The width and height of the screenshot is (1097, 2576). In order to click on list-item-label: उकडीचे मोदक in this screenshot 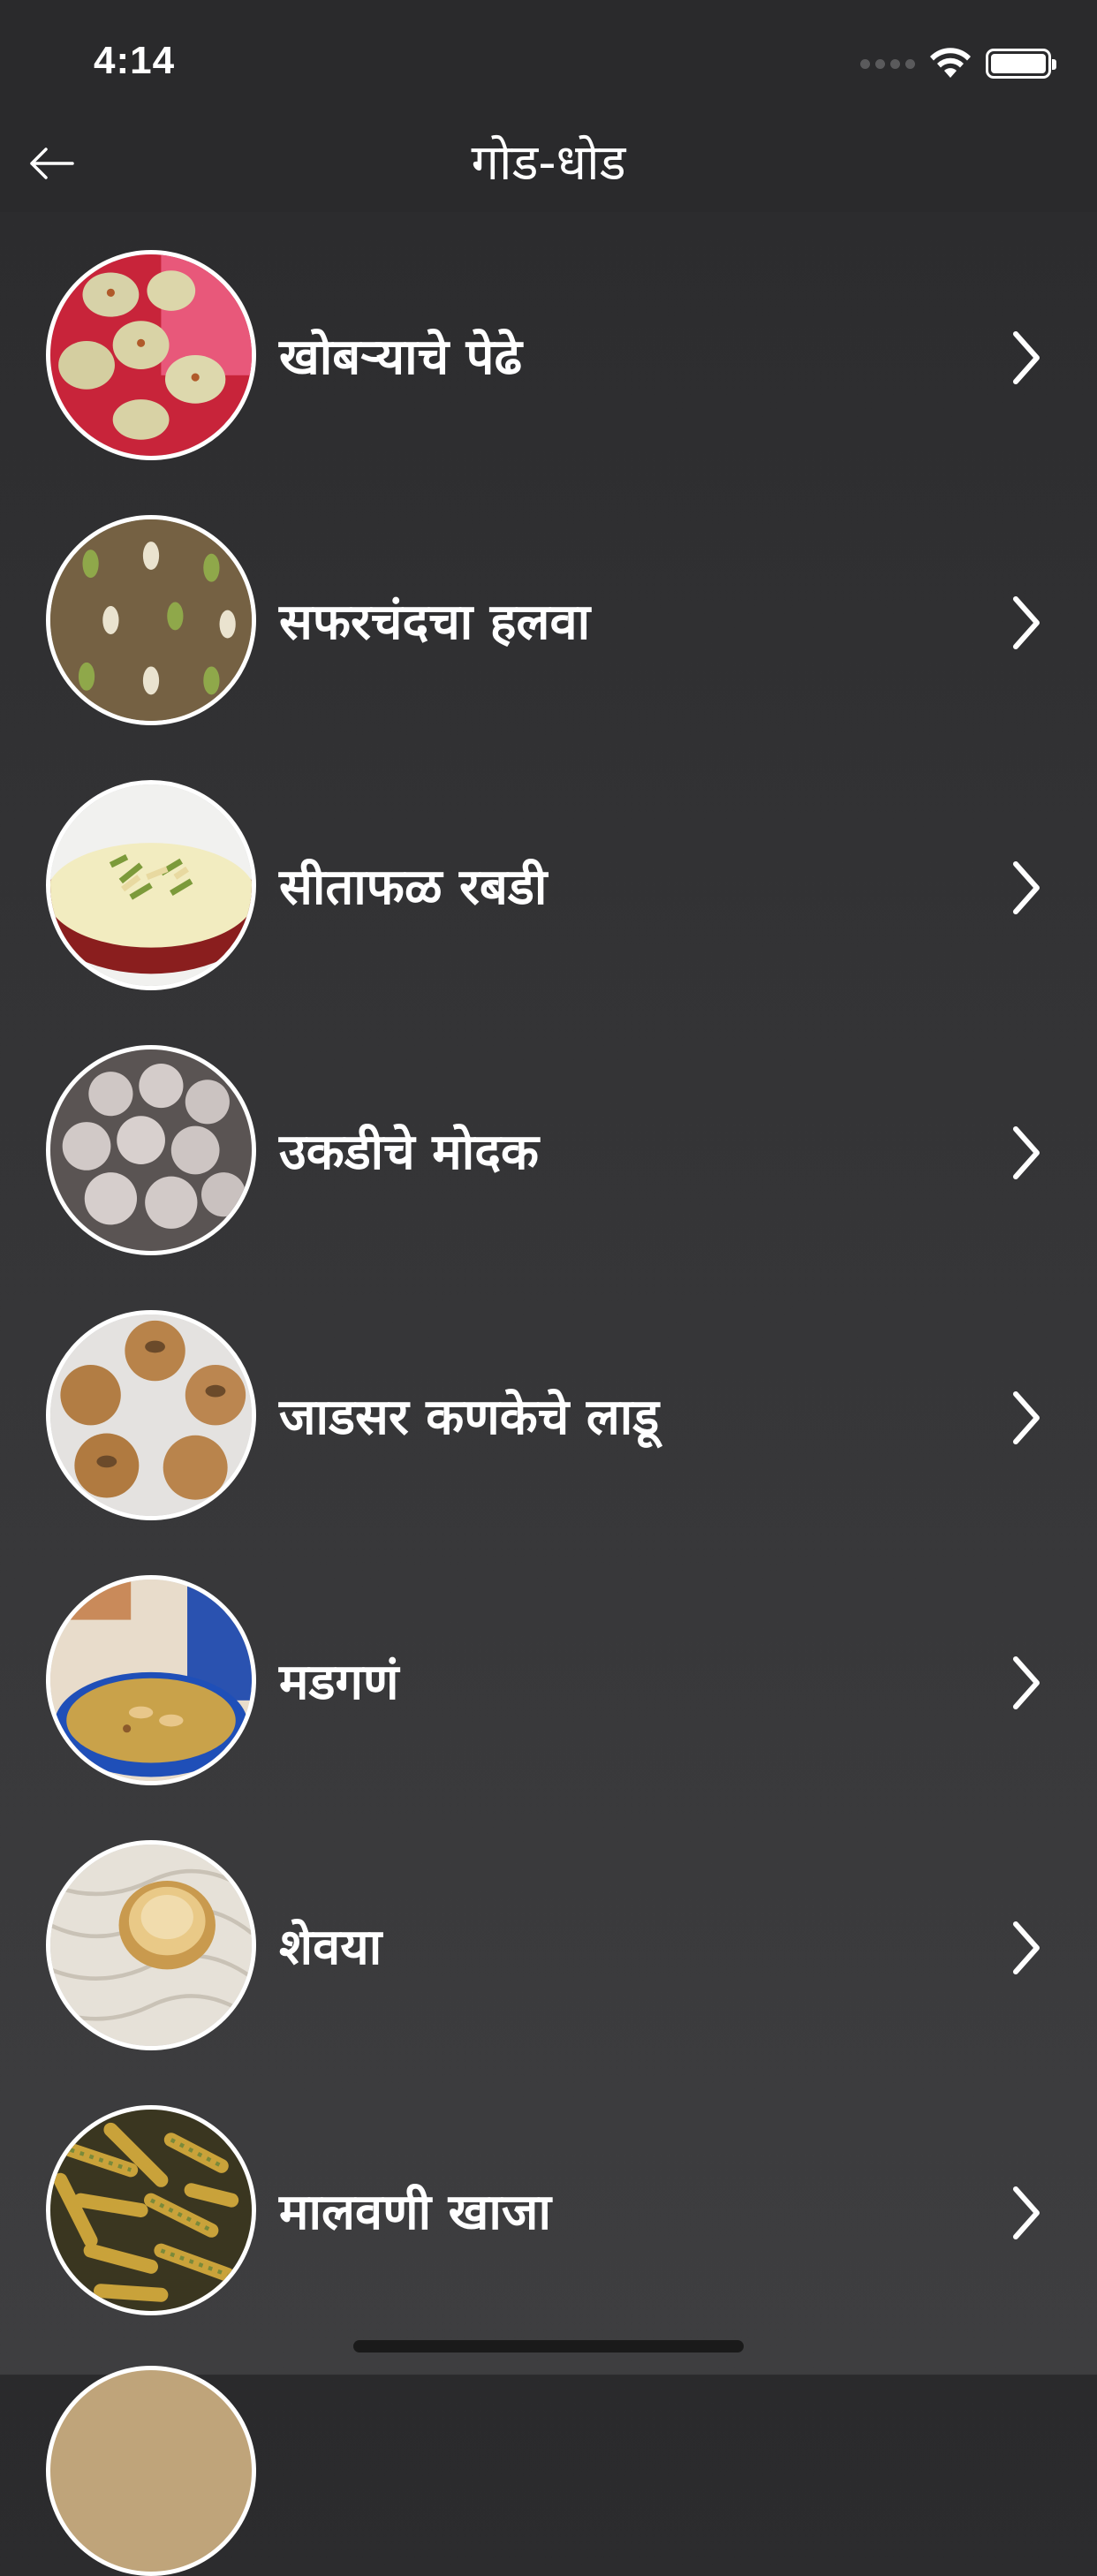, I will do `click(409, 1153)`.